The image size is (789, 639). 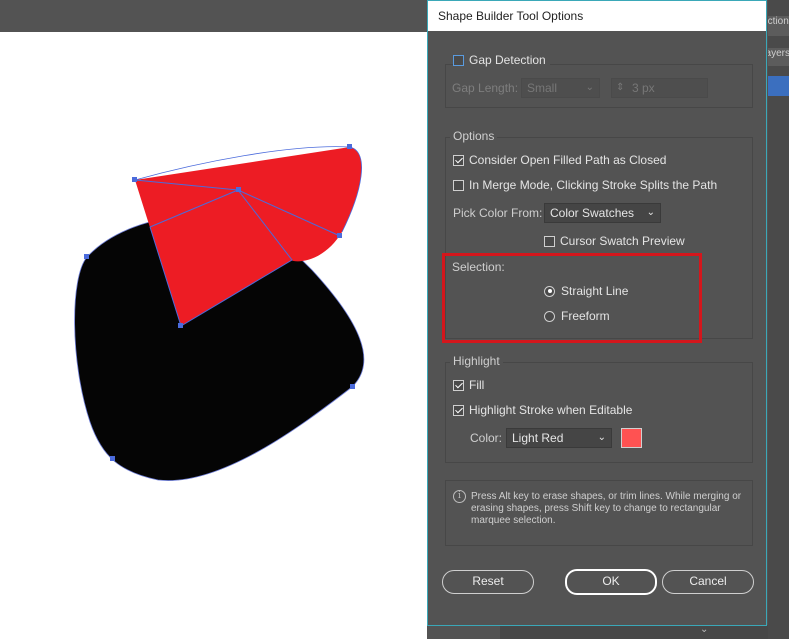 I want to click on ok-button: OK, so click(x=611, y=582).